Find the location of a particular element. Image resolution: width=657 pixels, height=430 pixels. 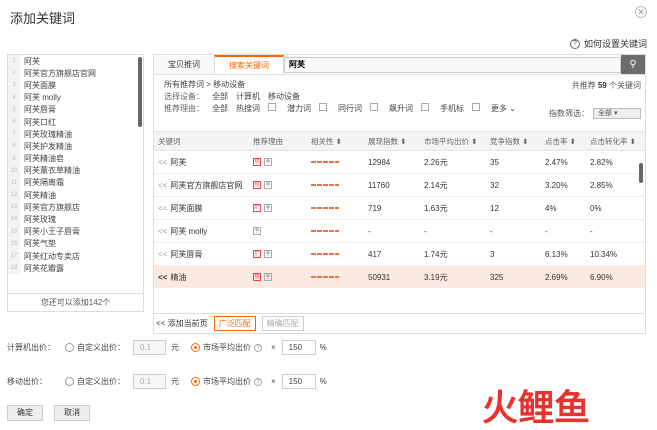

list-item-index: 8 is located at coordinates (14, 146).